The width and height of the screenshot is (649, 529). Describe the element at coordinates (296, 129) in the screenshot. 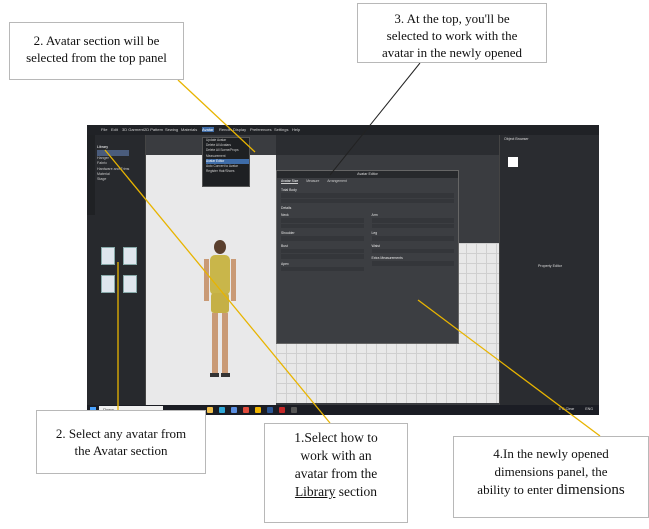

I see `menu-item-help: Help` at that location.